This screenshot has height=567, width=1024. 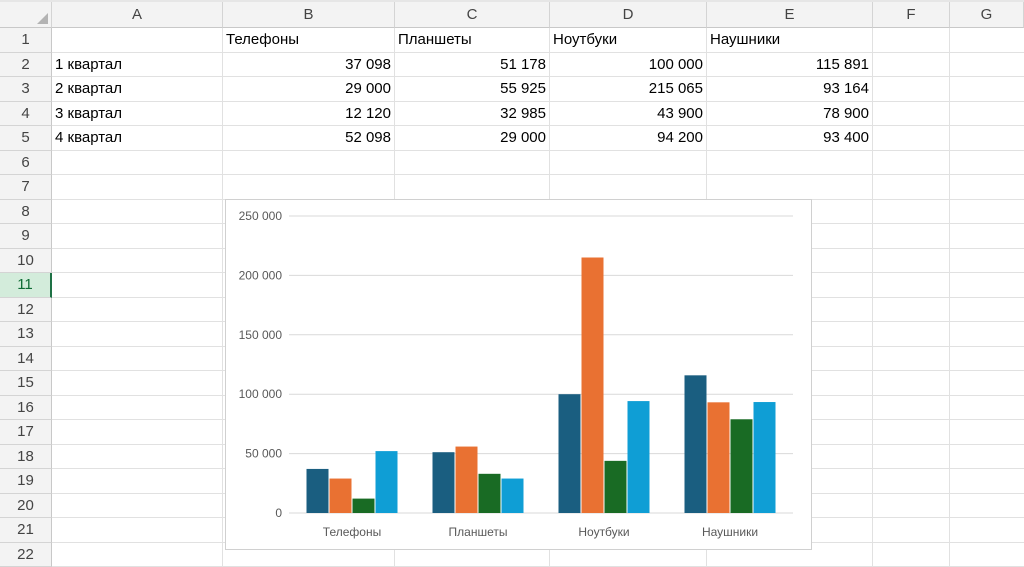 I want to click on y-tick-label: 0, so click(x=278, y=513).